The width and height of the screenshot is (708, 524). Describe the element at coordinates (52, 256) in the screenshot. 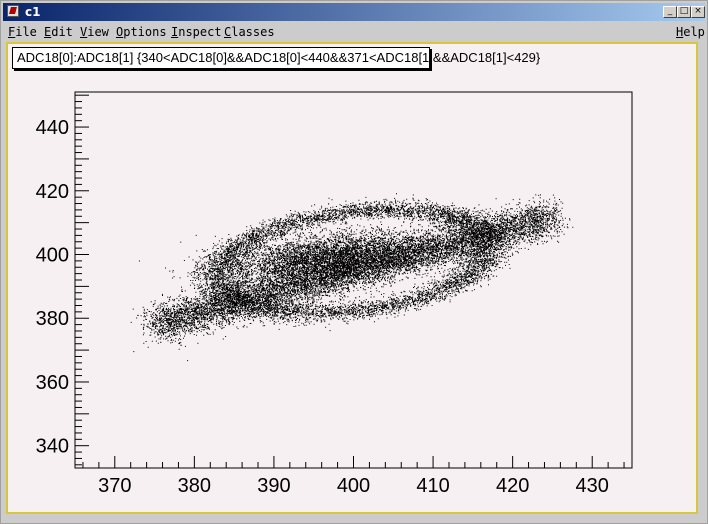

I see `y-tick-label: 400` at that location.